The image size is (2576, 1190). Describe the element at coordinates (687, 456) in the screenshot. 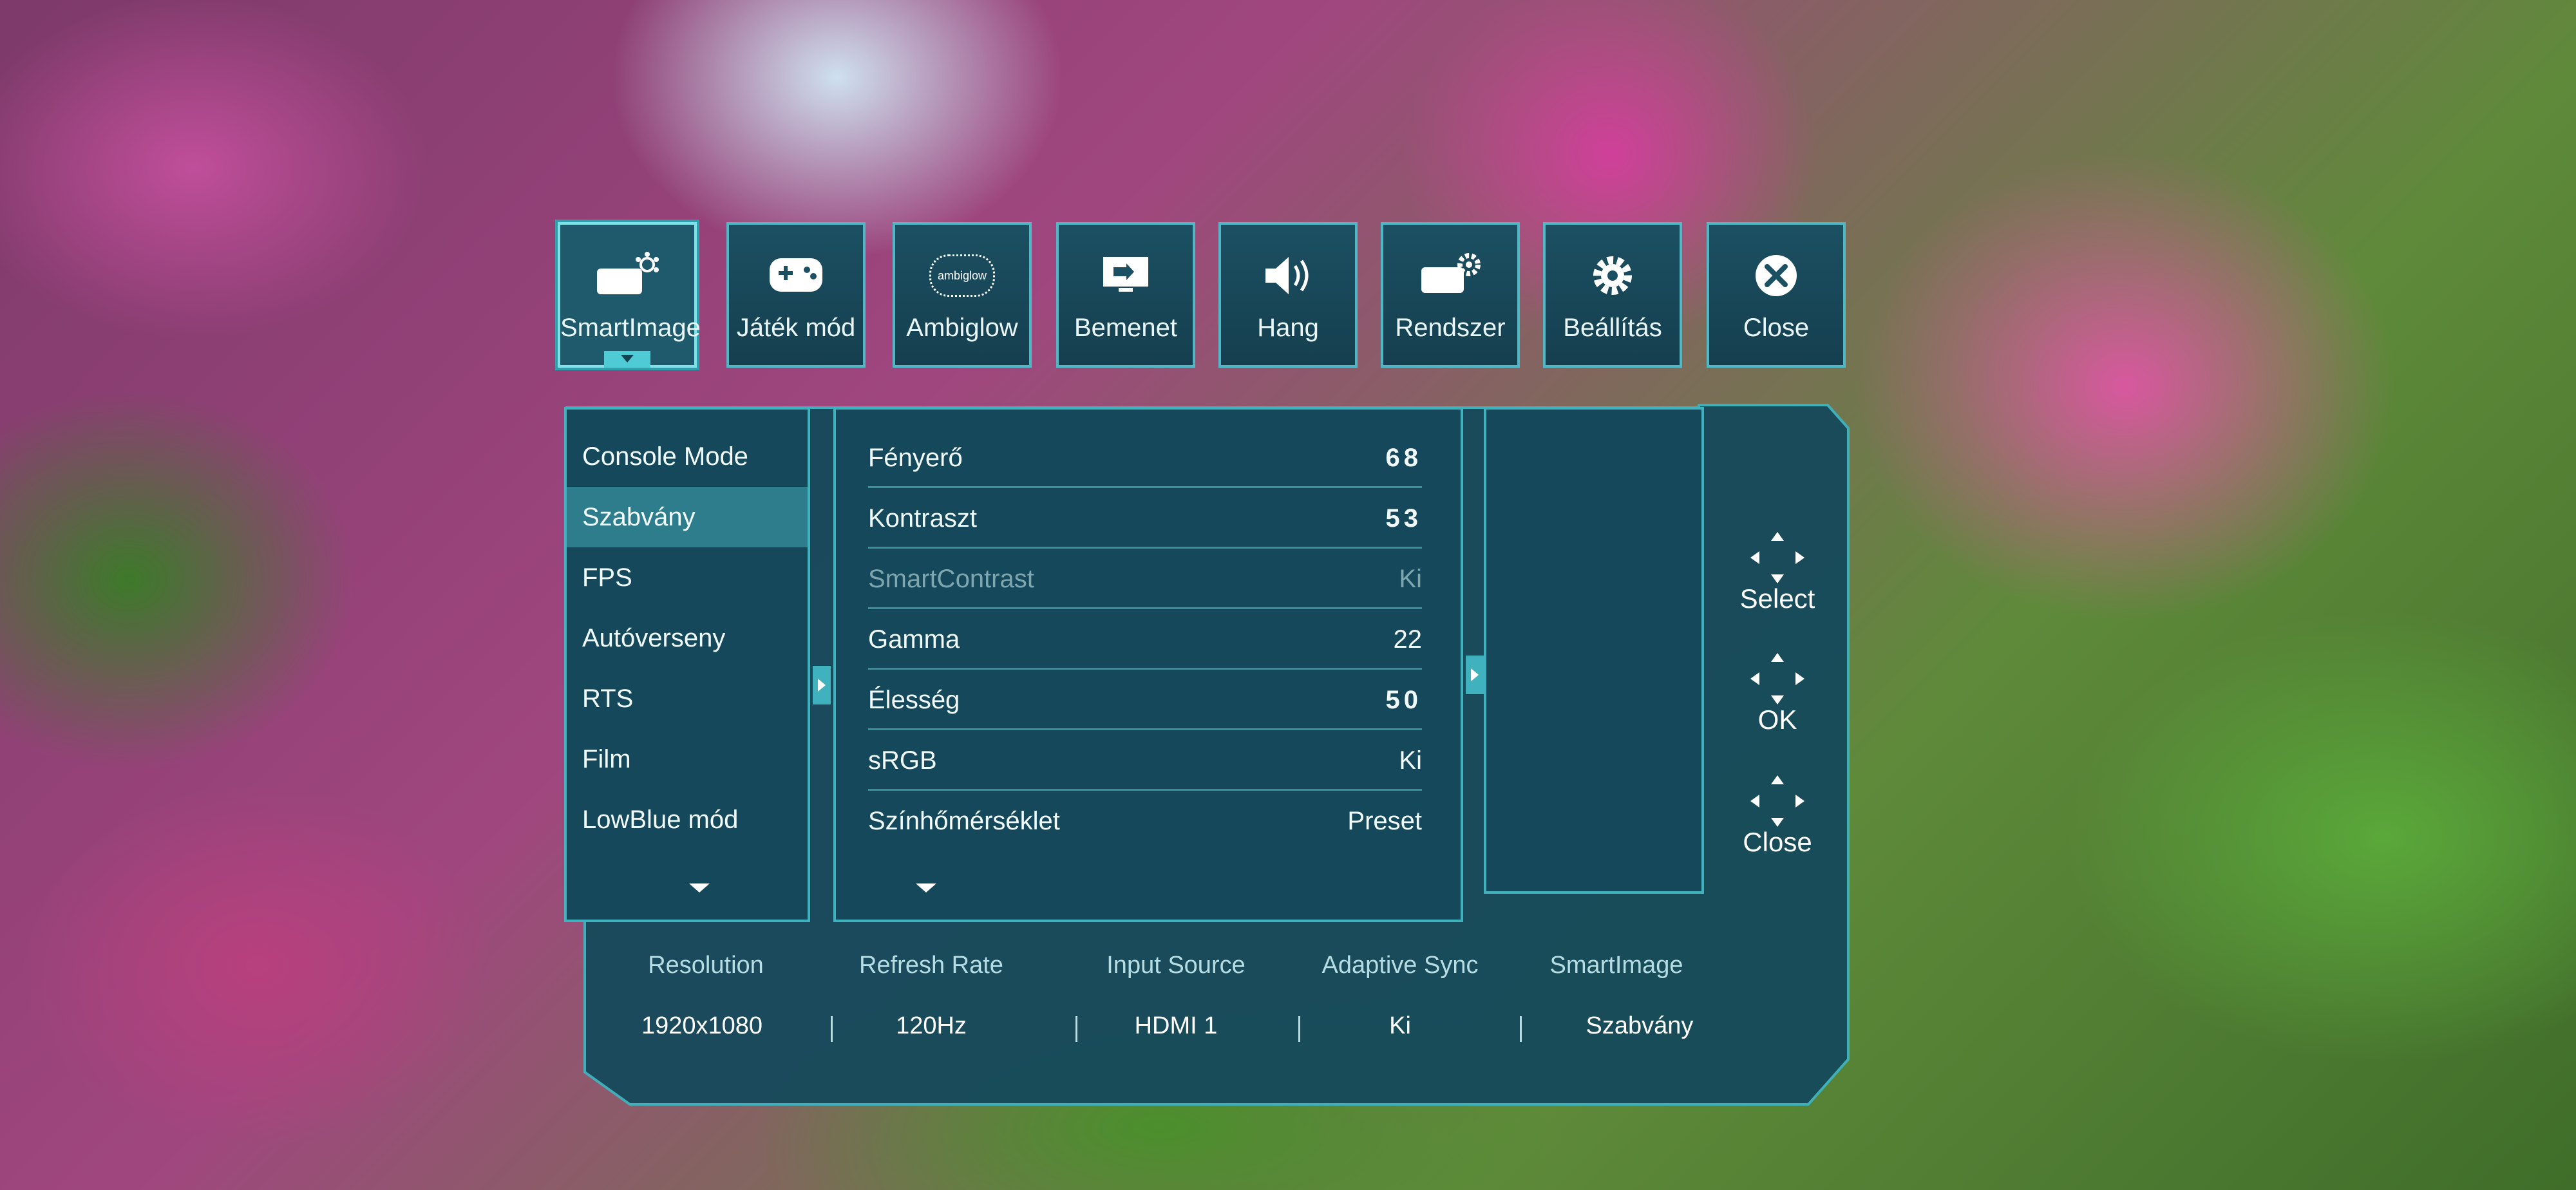

I see `mode-item-console: Console Mode` at that location.